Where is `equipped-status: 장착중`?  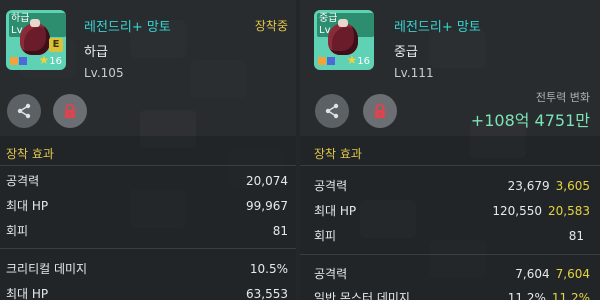
equipped-status: 장착중 is located at coordinates (271, 26).